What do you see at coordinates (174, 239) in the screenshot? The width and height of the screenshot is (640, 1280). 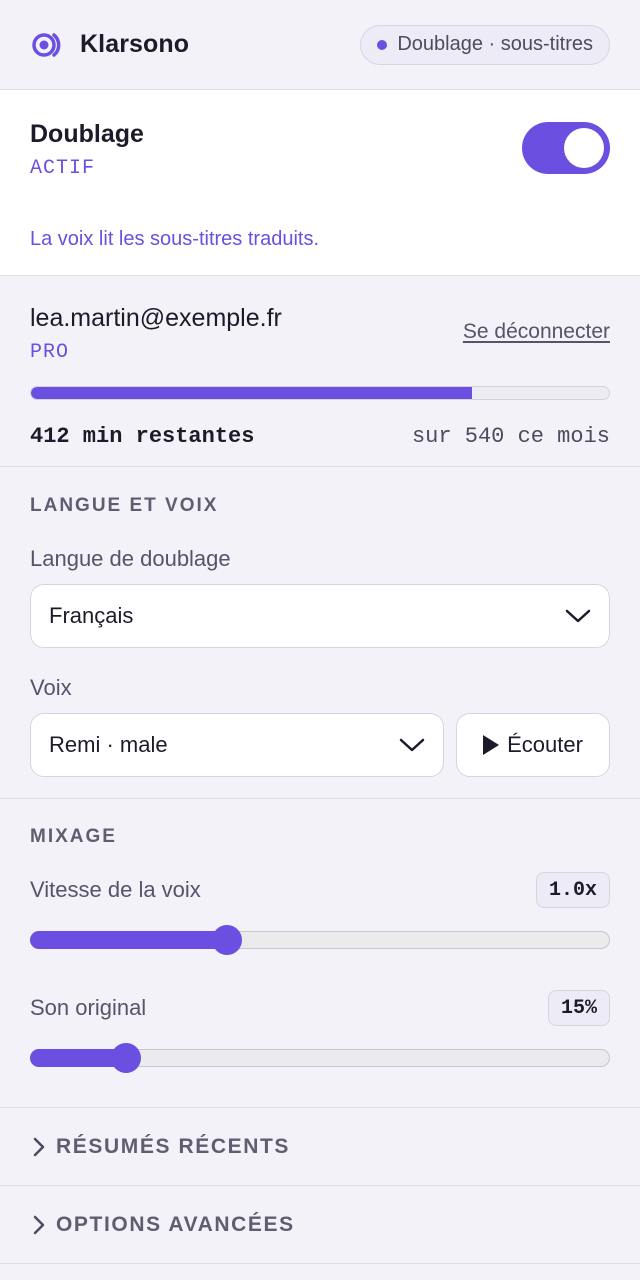 I see `dubbing-description: La voix lit les sous-titres traduits.` at bounding box center [174, 239].